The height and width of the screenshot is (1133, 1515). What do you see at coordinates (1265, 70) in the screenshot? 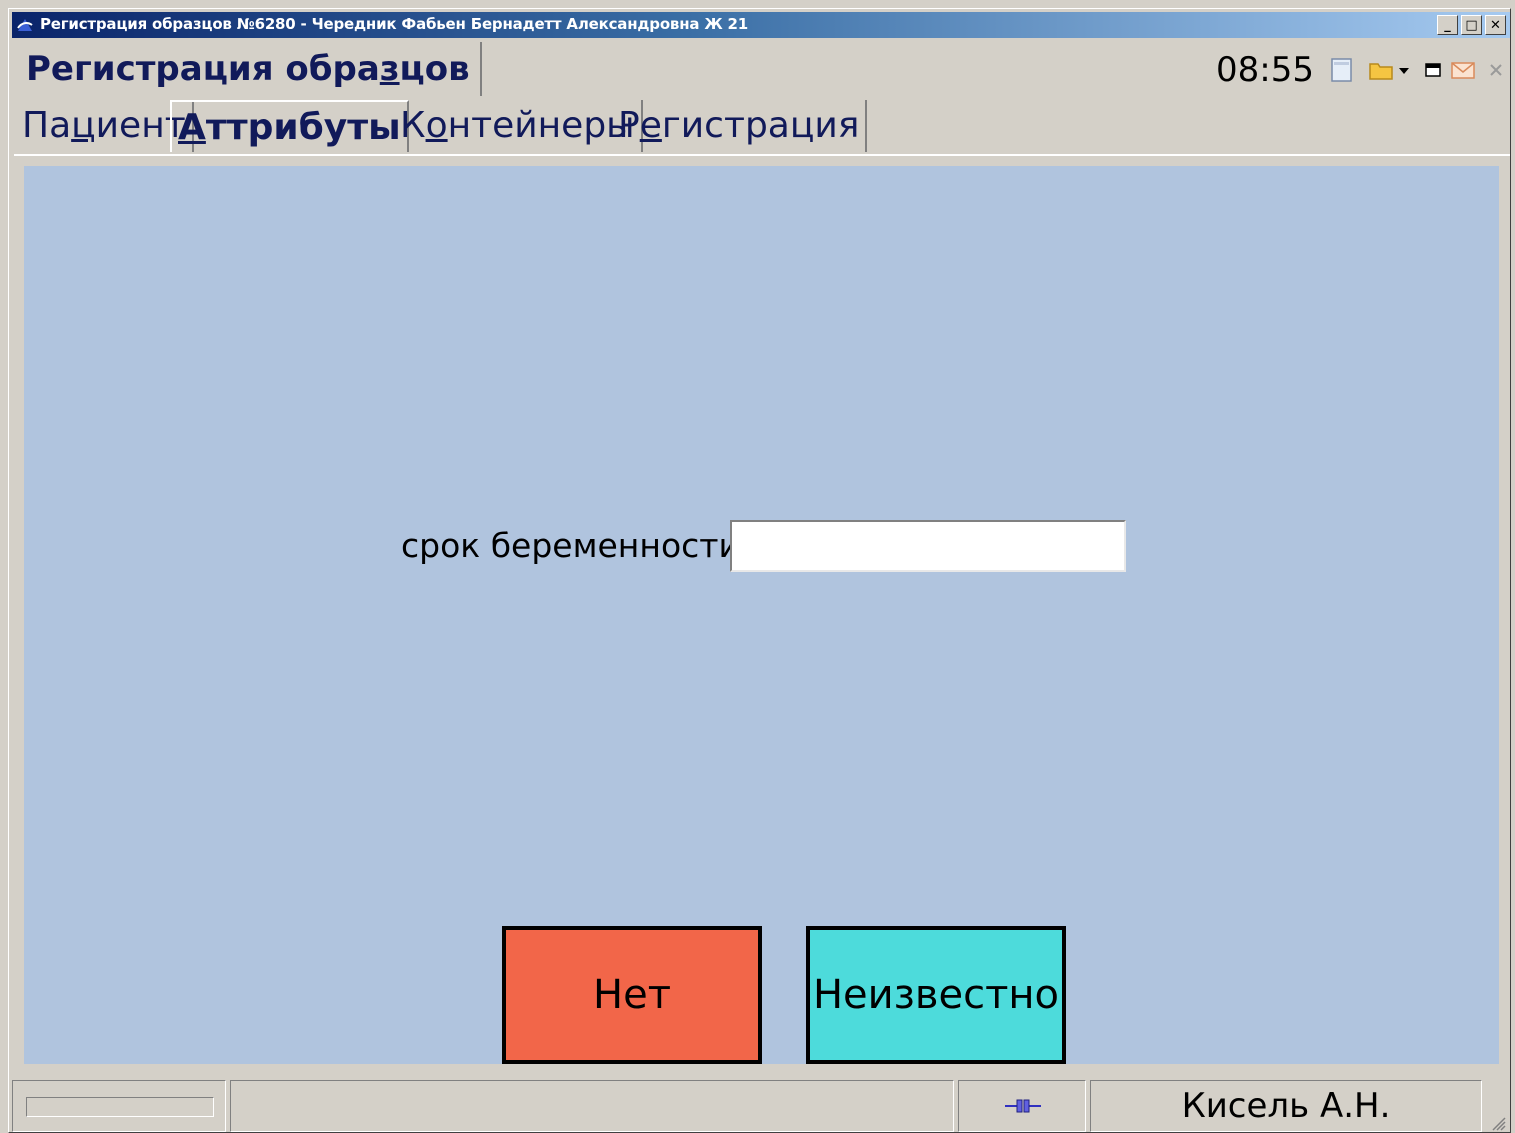
I see `clock: 08:55` at bounding box center [1265, 70].